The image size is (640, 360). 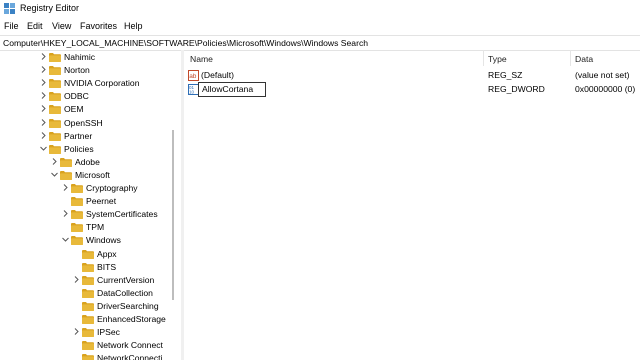 I want to click on value-name: (Default), so click(x=217, y=75).